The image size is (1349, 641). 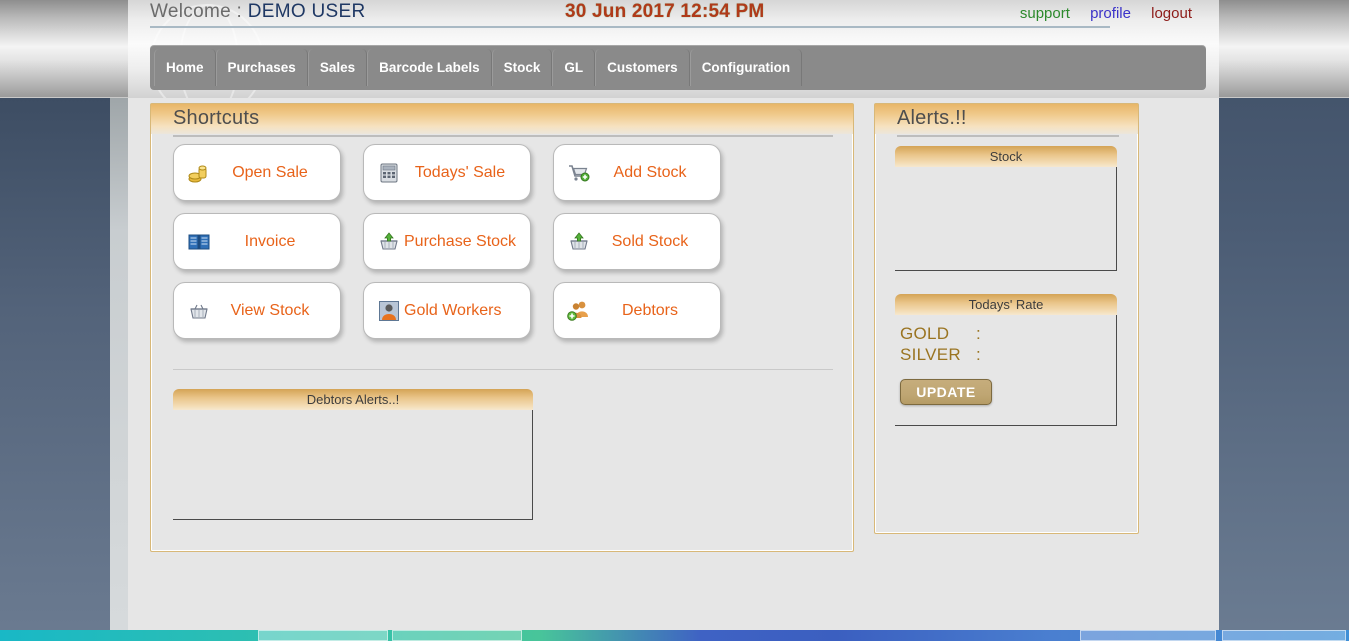 What do you see at coordinates (642, 67) in the screenshot?
I see `nav-item-customers: Customers` at bounding box center [642, 67].